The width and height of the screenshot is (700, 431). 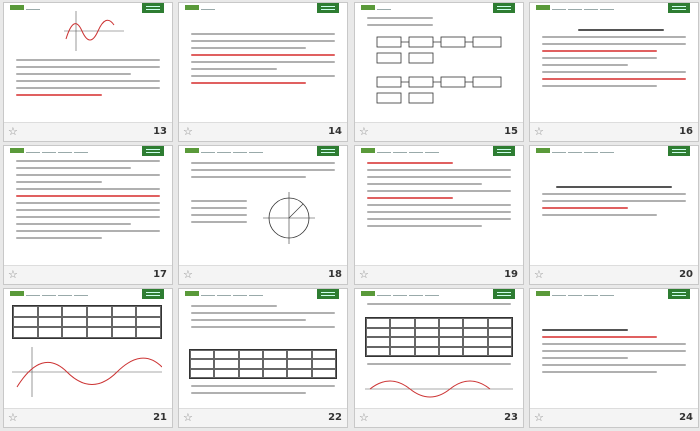 What do you see at coordinates (439, 274) in the screenshot?
I see `slide-footer: ☆ 19` at bounding box center [439, 274].